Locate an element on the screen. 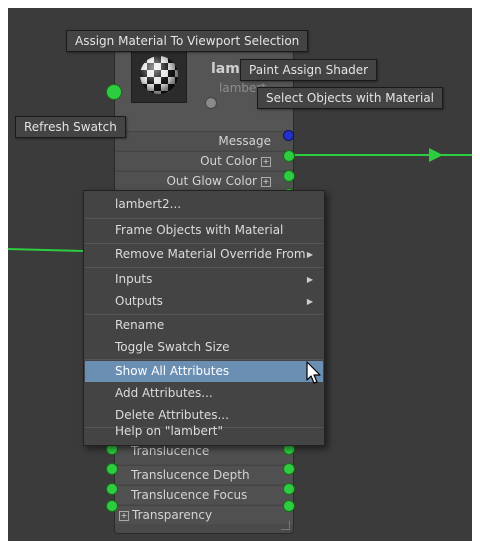 The image size is (480, 549). attr-row-translucence: Translucence is located at coordinates (204, 454).